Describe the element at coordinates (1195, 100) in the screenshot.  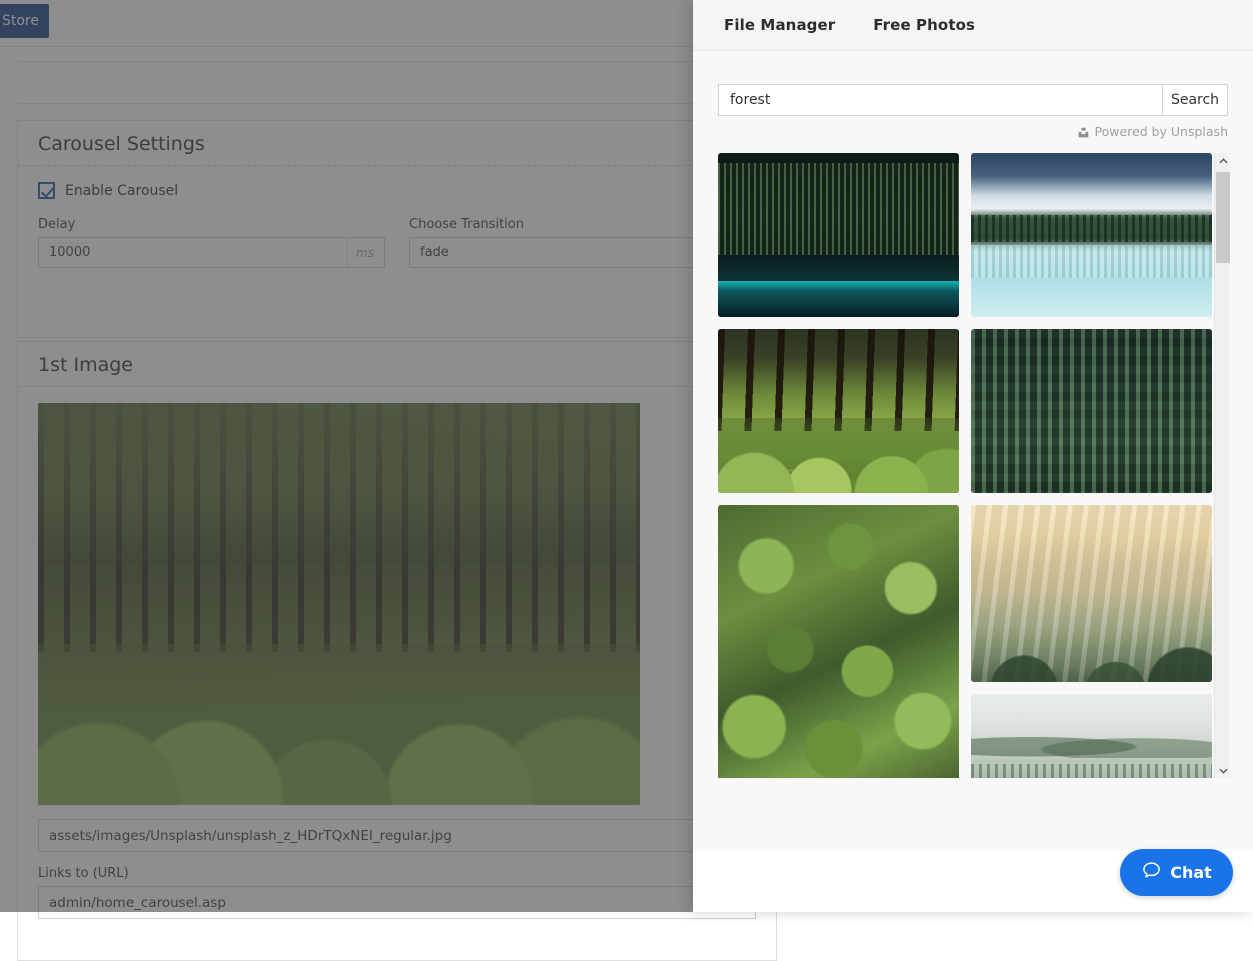
I see `search-button: Search` at that location.